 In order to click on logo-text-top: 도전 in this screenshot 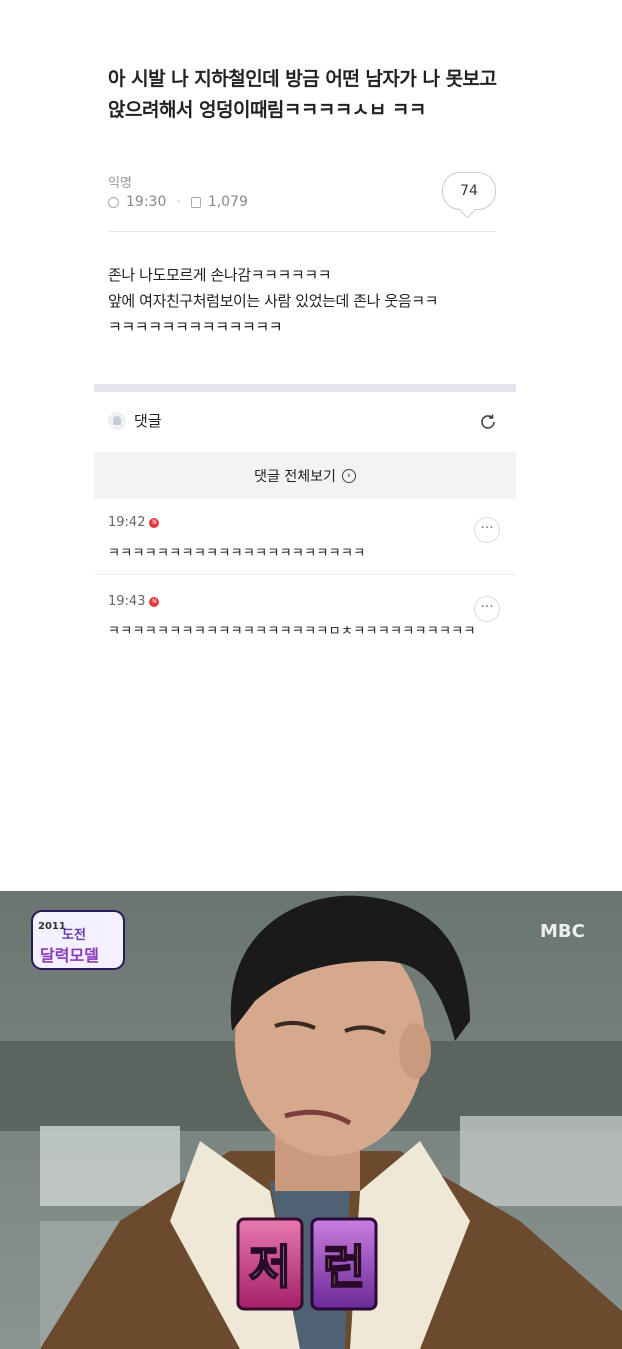, I will do `click(74, 935)`.